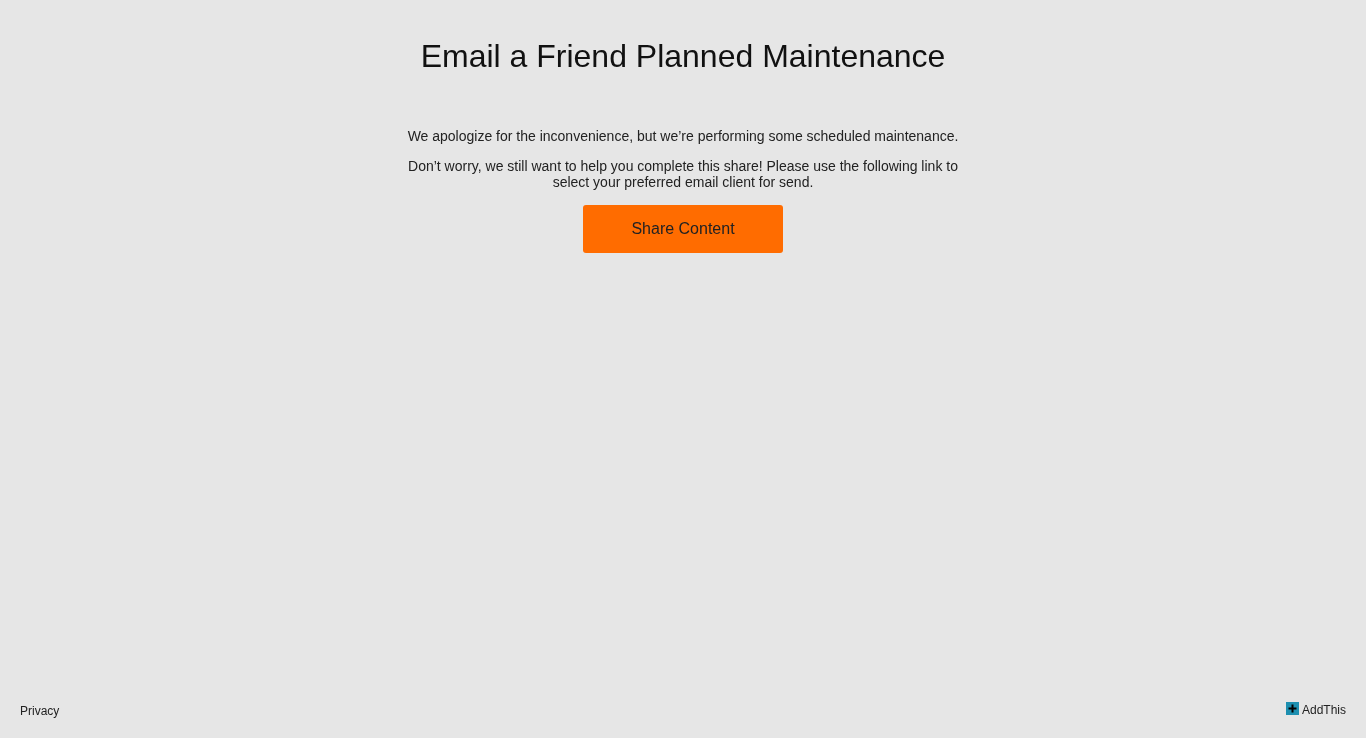 Image resolution: width=1366 pixels, height=738 pixels. Describe the element at coordinates (683, 56) in the screenshot. I see `page-title: Email a Friend Planned Maintenance` at that location.